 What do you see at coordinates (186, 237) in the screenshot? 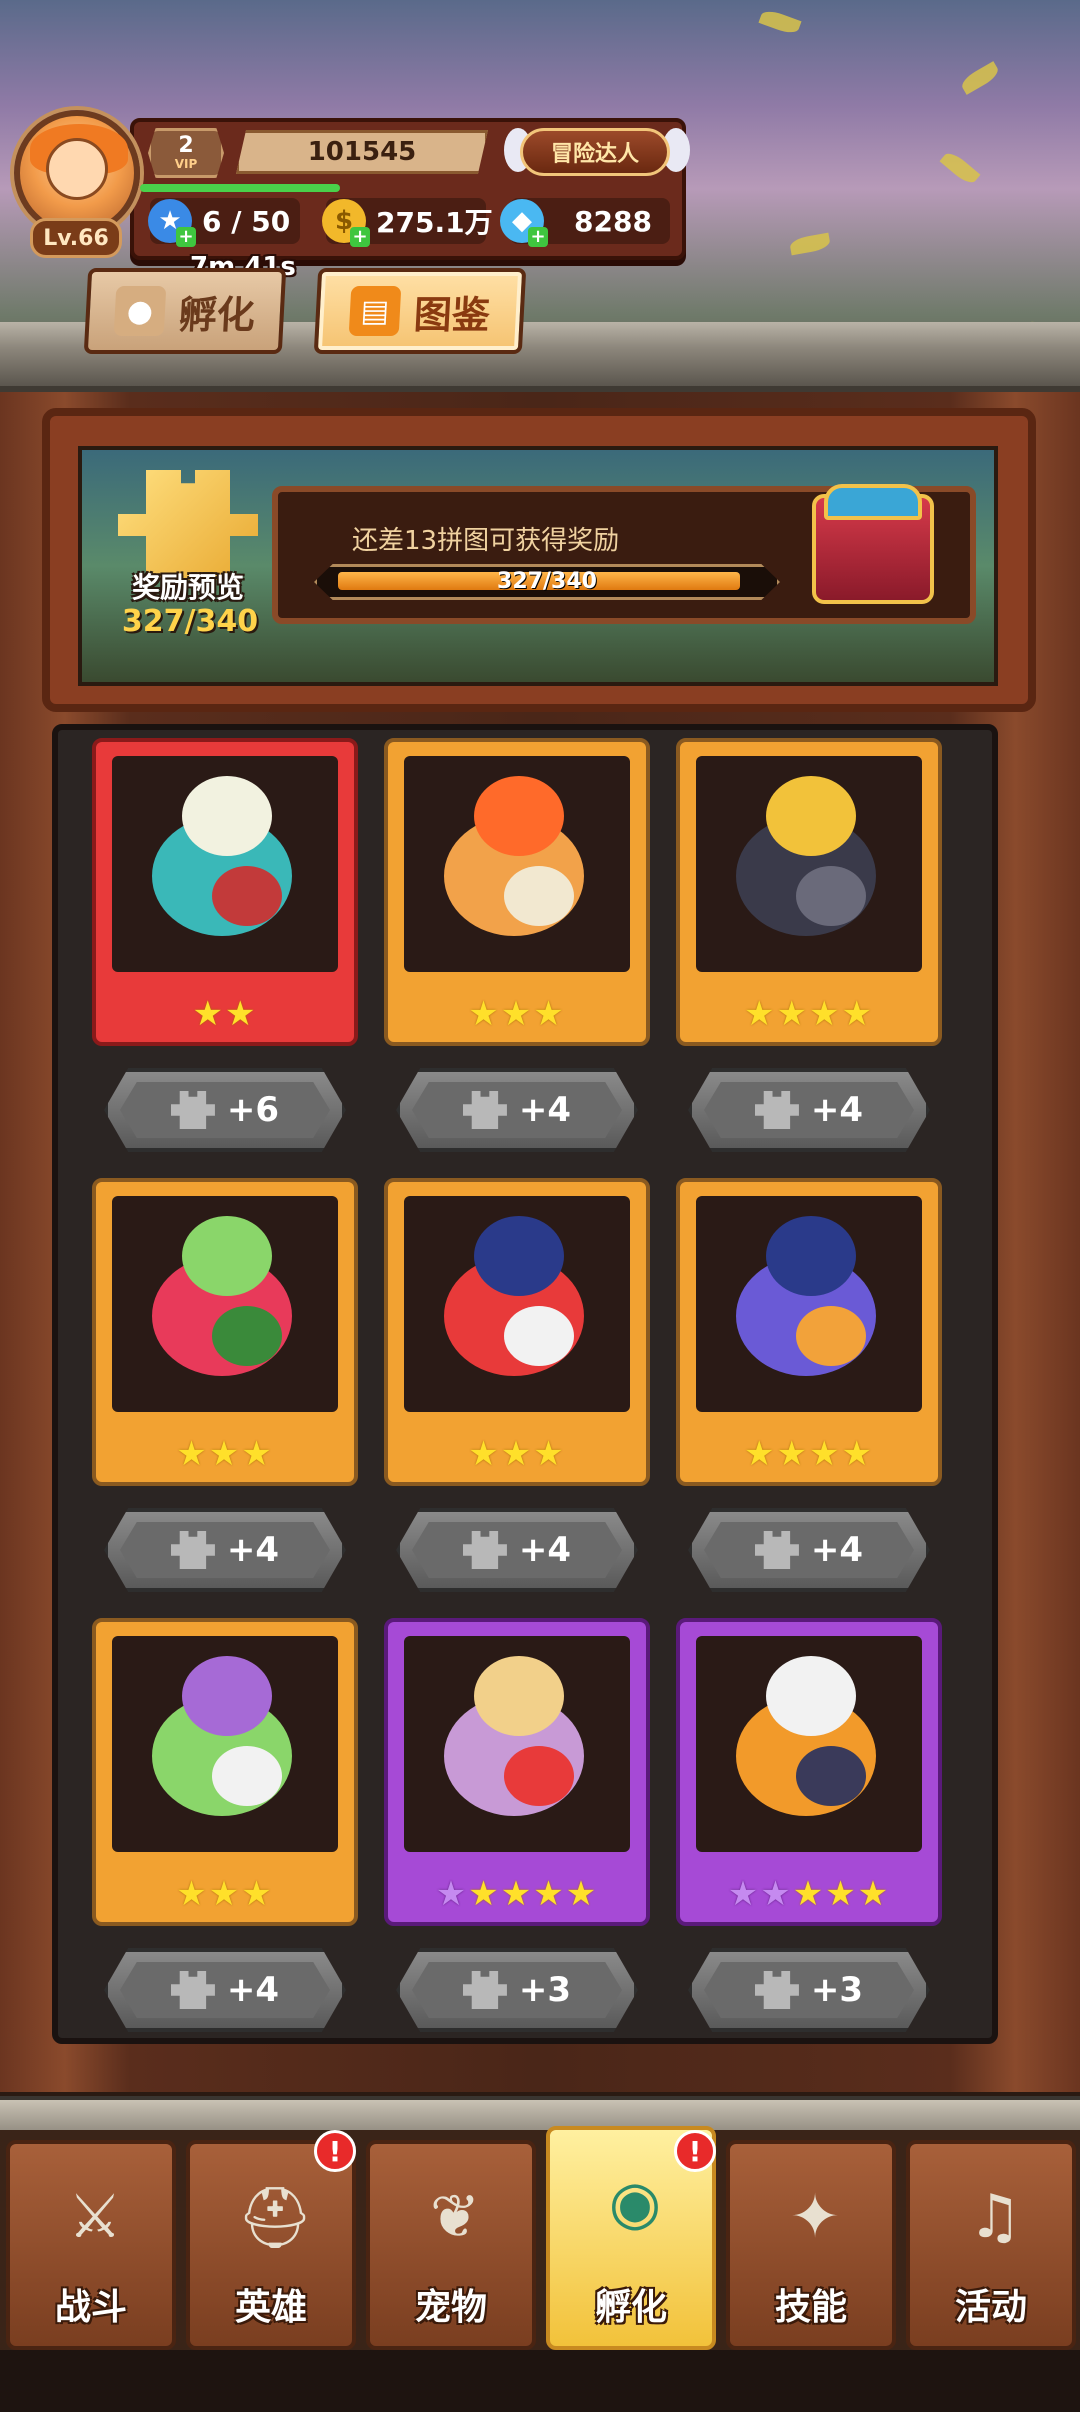
I see `add-energy-icon: +` at bounding box center [186, 237].